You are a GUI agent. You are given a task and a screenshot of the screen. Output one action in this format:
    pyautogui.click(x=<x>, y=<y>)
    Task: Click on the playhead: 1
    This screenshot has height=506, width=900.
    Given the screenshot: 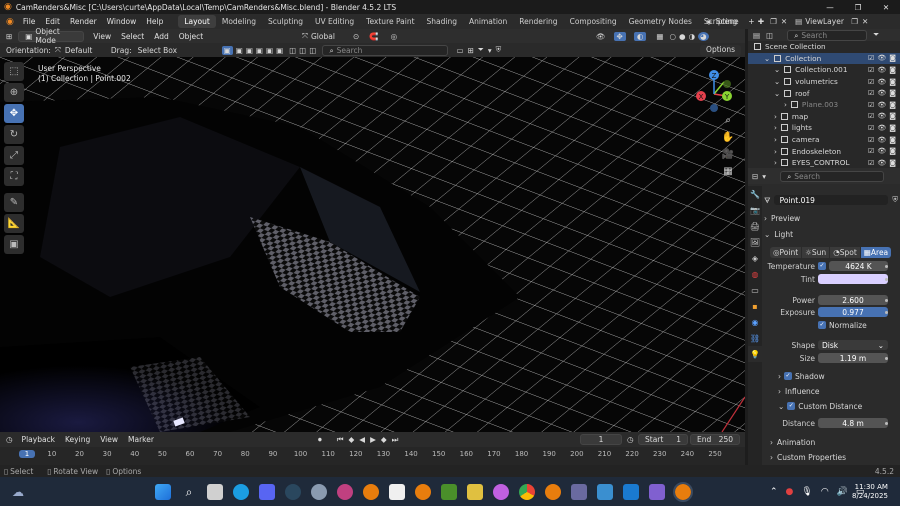 What is the action you would take?
    pyautogui.click(x=27, y=454)
    